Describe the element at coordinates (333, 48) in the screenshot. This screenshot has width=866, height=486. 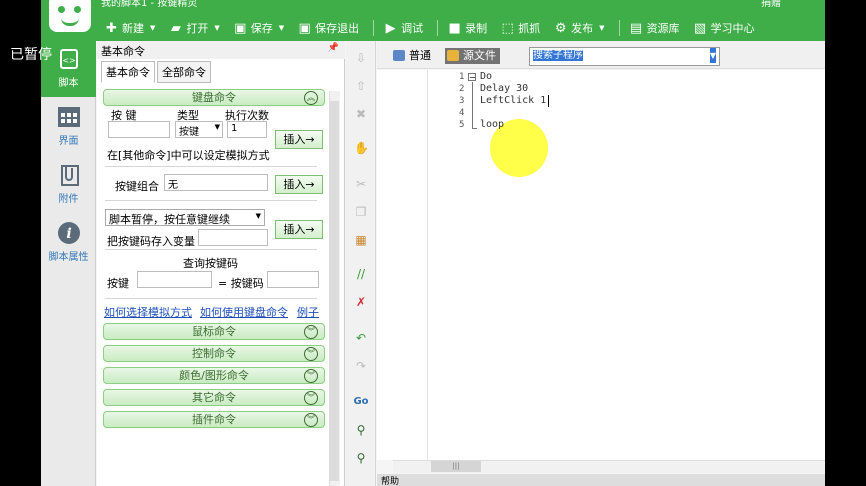
I see `pin-icon: 📌` at that location.